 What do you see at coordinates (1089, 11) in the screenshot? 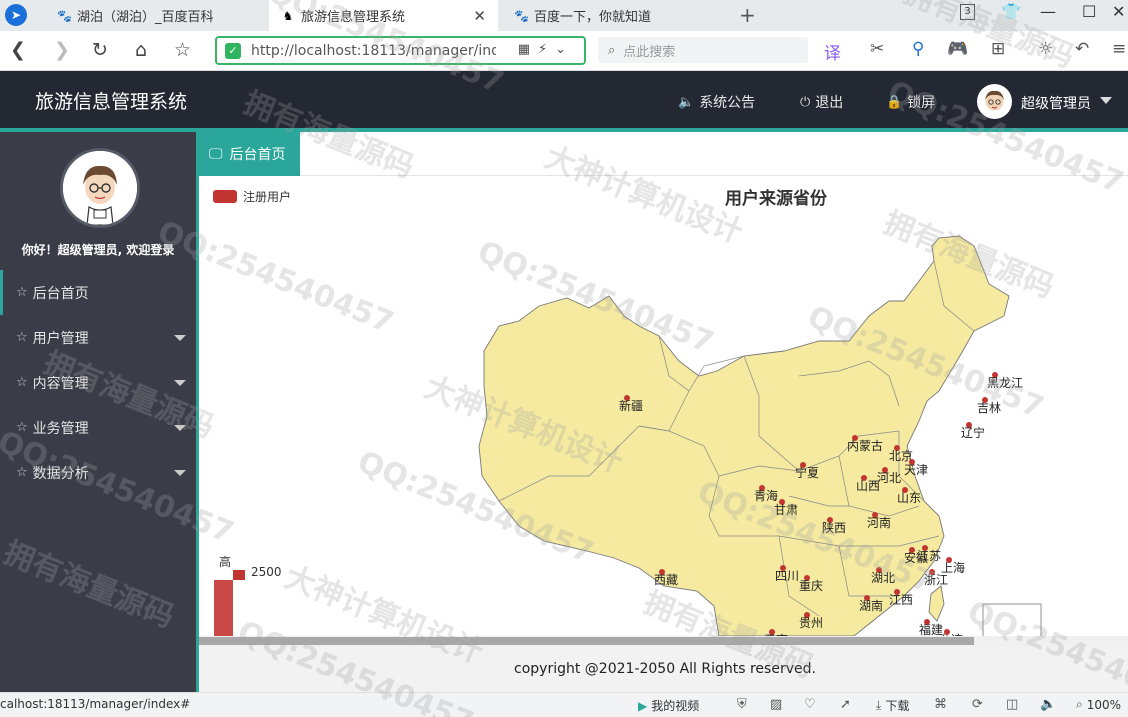
I see `maximize-icon: ☐` at bounding box center [1089, 11].